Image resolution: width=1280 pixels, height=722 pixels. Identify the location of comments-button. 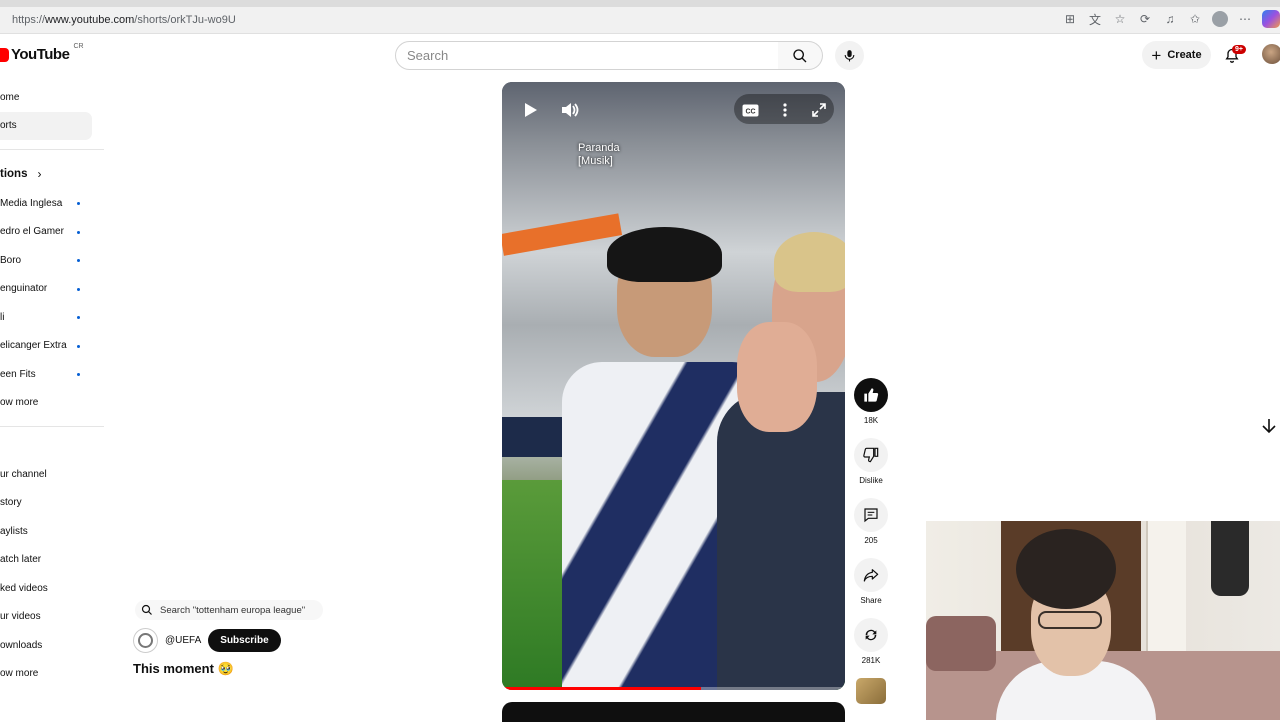
(871, 515).